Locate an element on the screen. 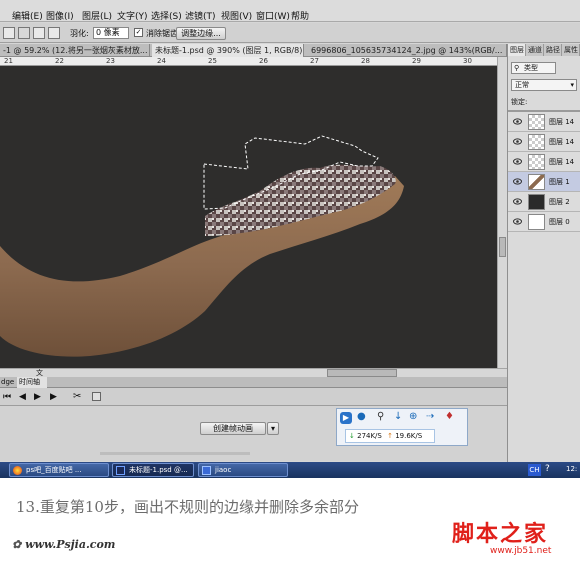  timeline-zoom-track is located at coordinates (175, 453).